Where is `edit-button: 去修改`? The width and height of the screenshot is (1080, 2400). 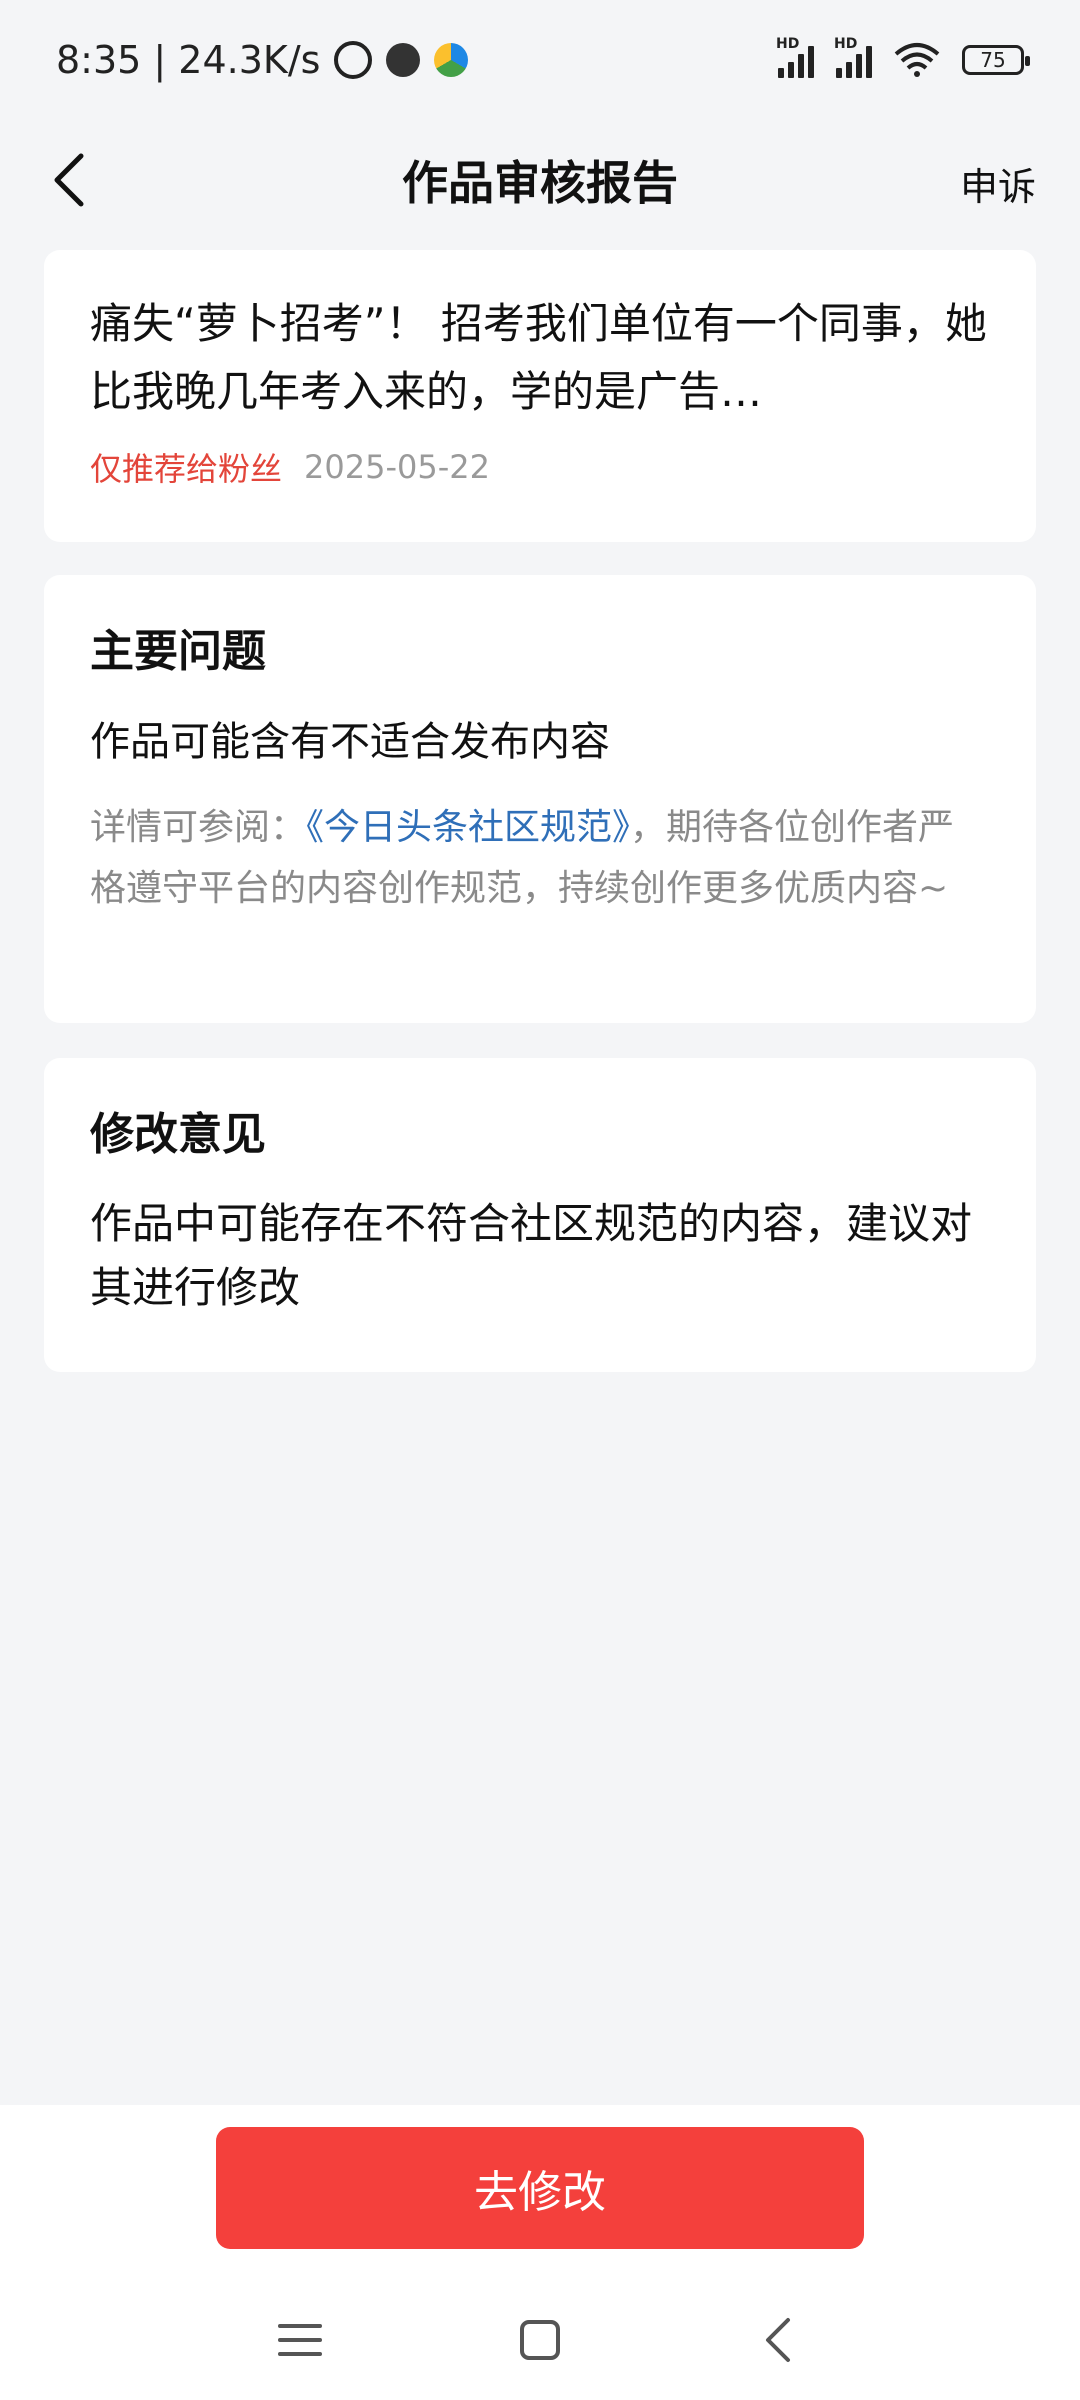 edit-button: 去修改 is located at coordinates (540, 2188).